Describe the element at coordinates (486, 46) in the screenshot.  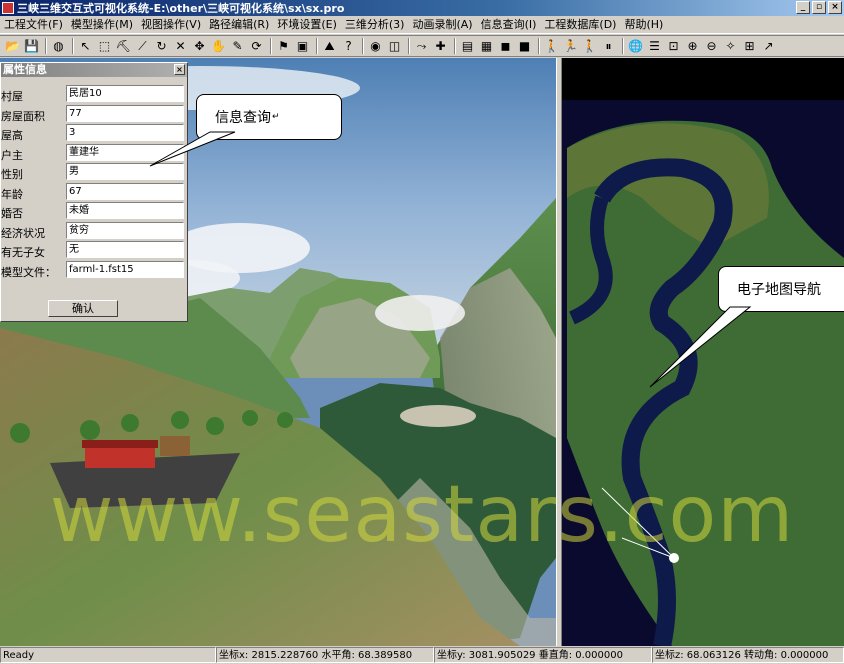
I see `page-icon: ▦` at that location.